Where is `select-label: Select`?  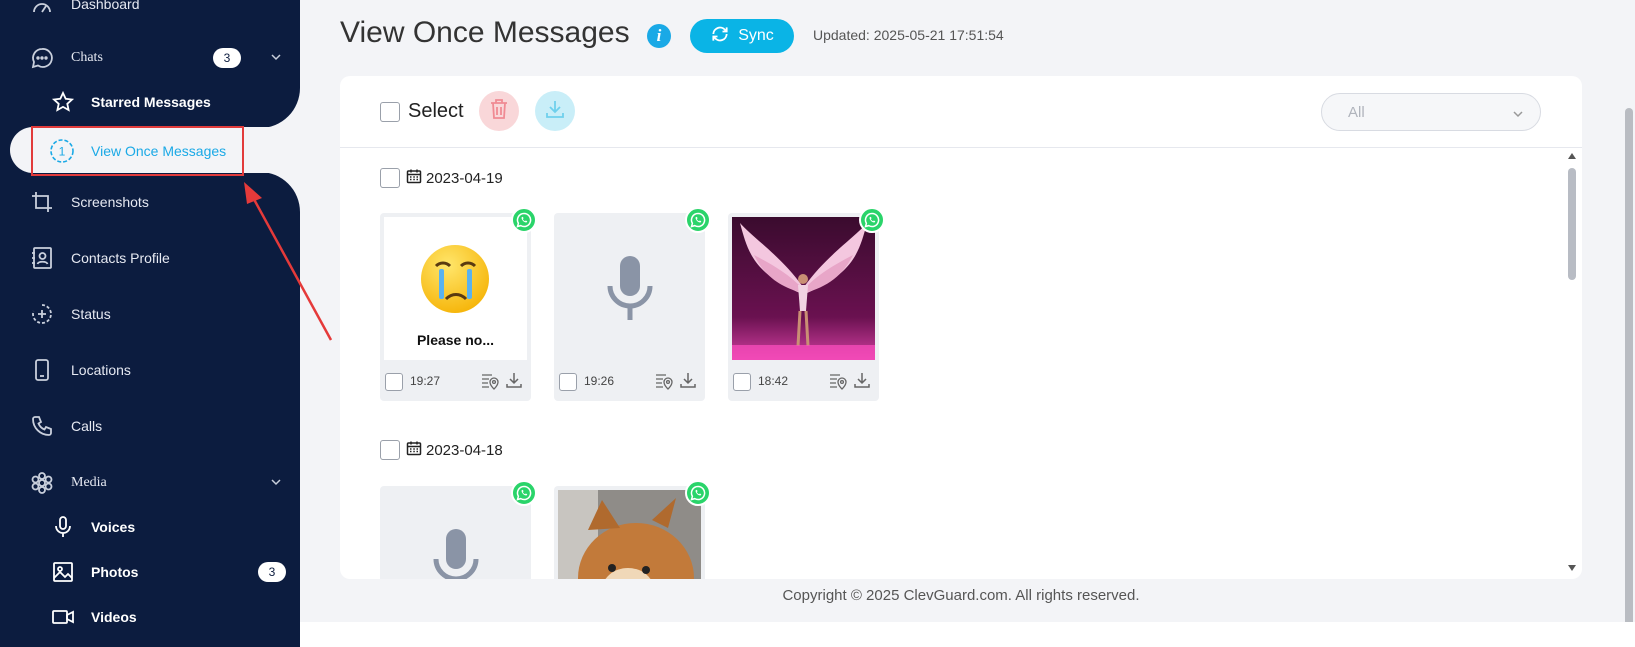 select-label: Select is located at coordinates (436, 111).